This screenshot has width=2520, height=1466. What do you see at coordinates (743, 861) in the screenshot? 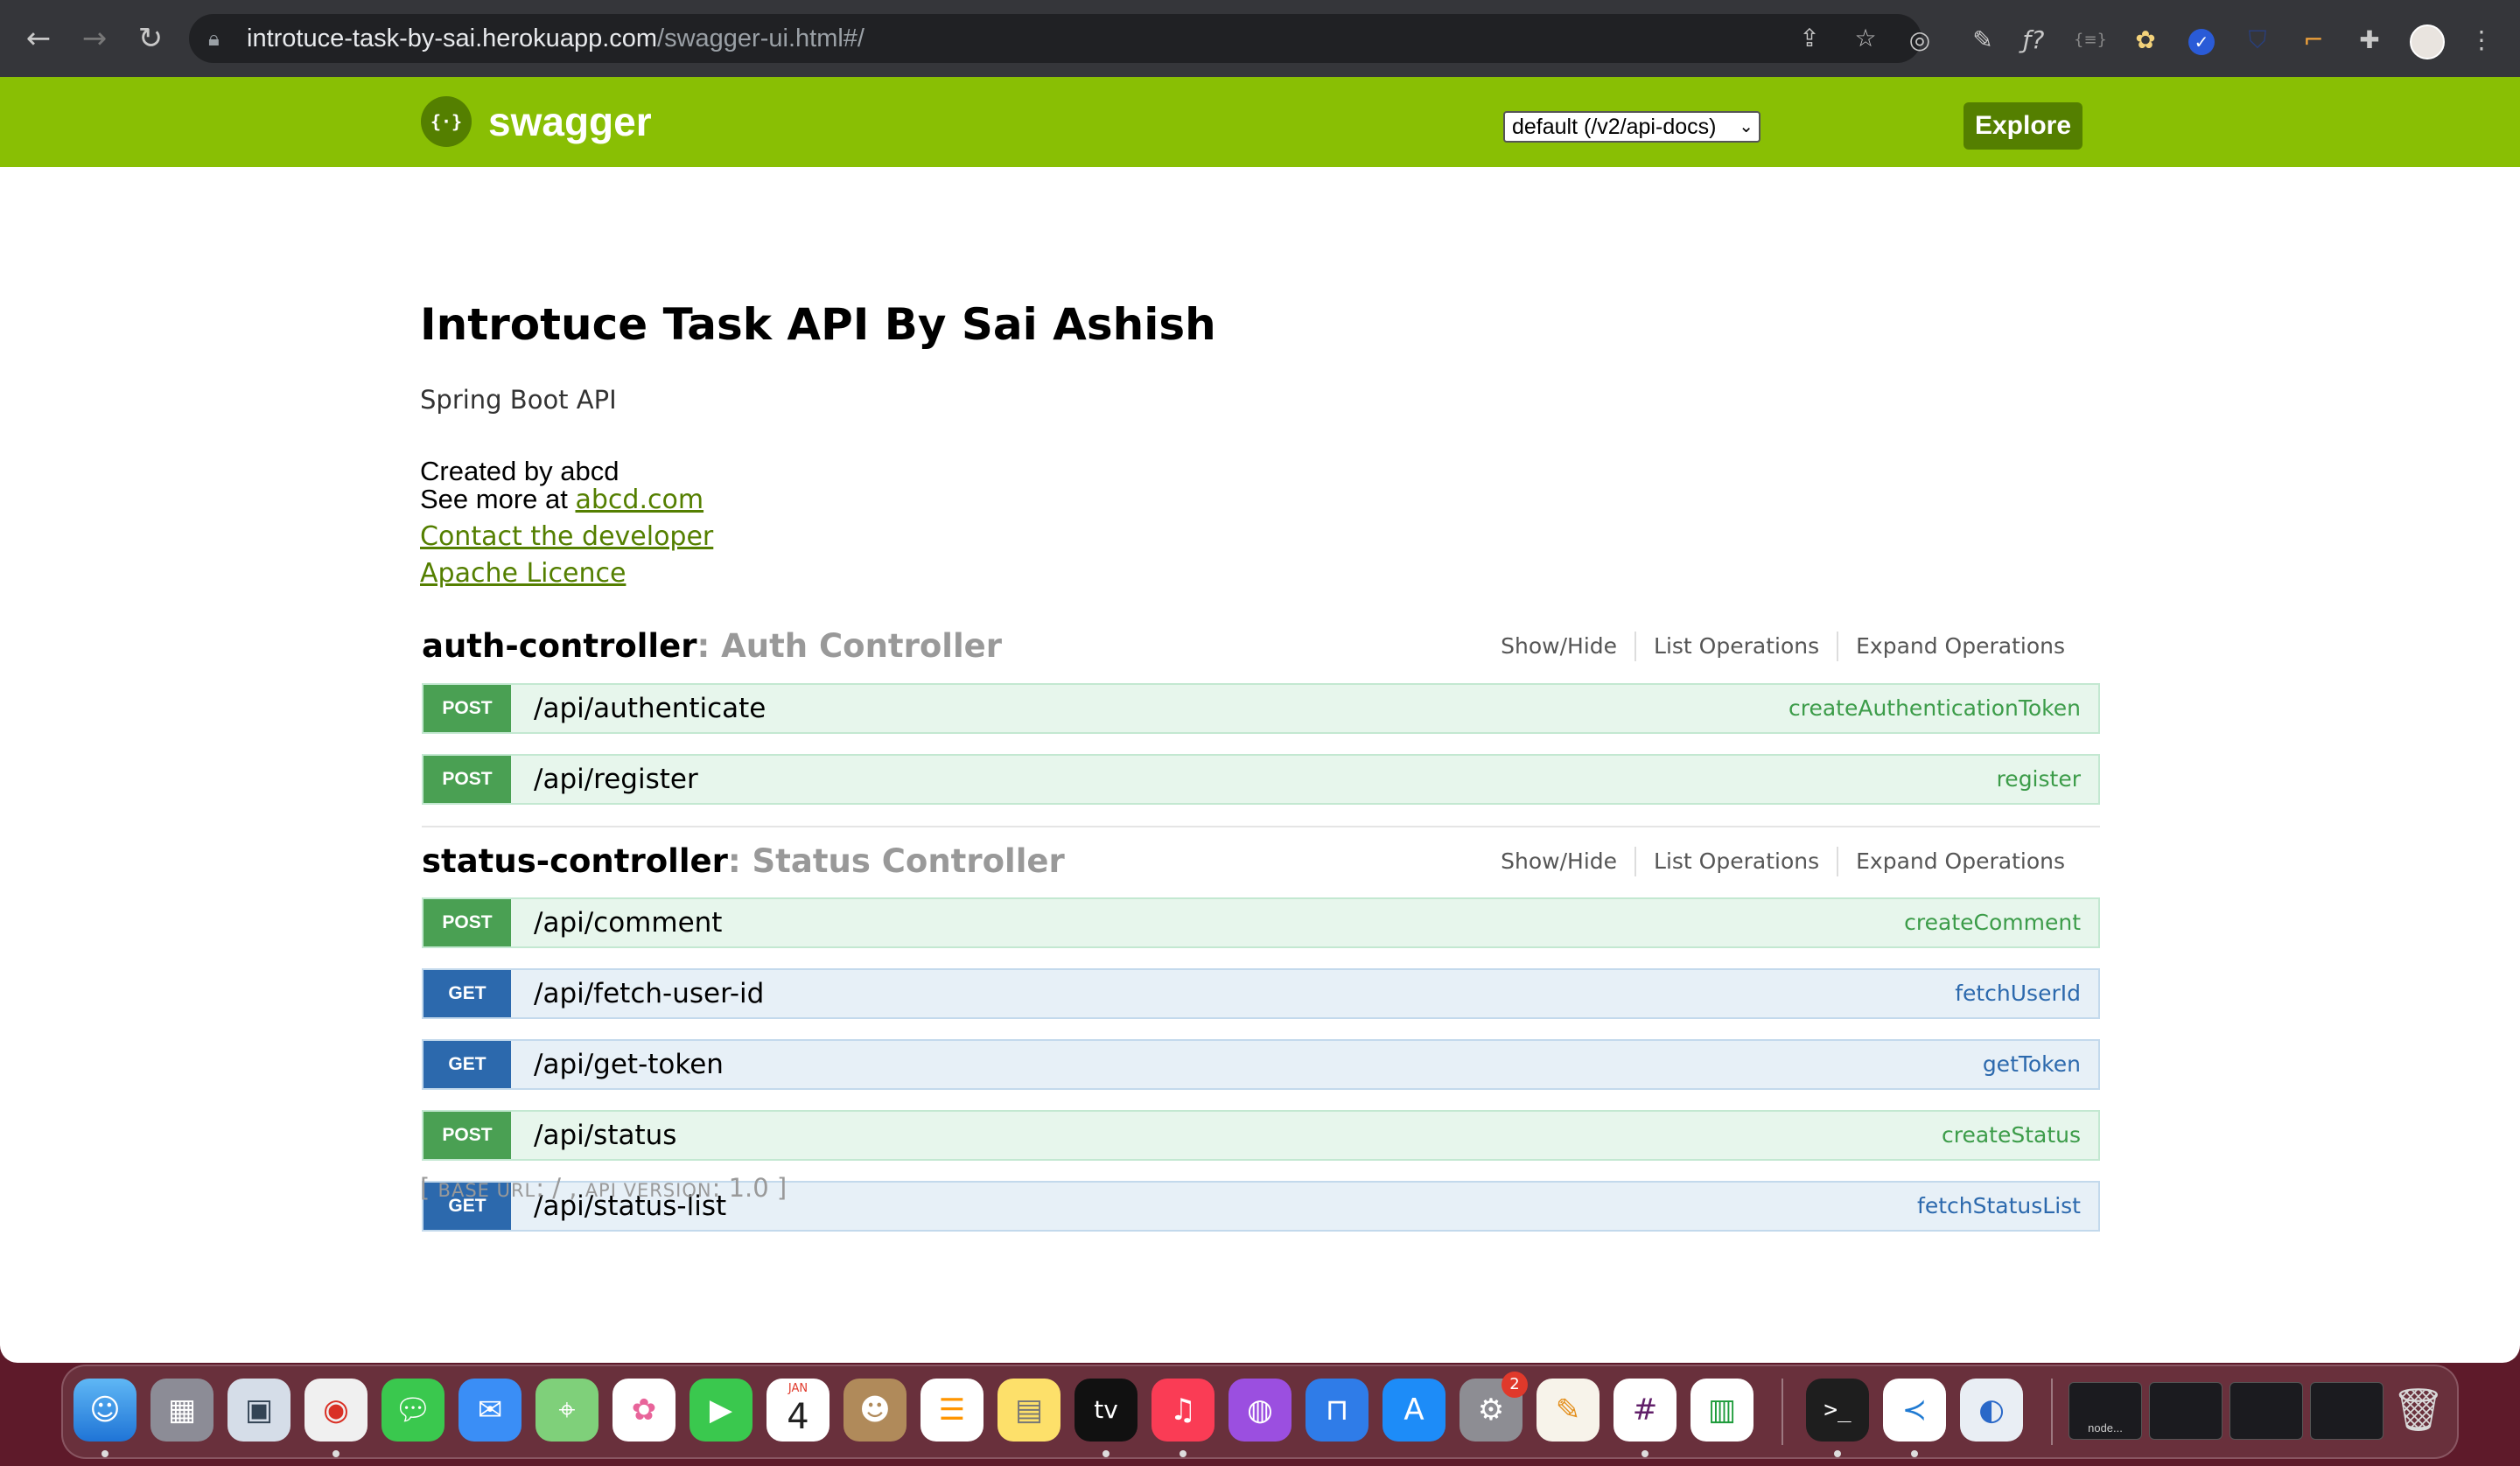
I see `controller-title: status-controller: Status Controller` at bounding box center [743, 861].